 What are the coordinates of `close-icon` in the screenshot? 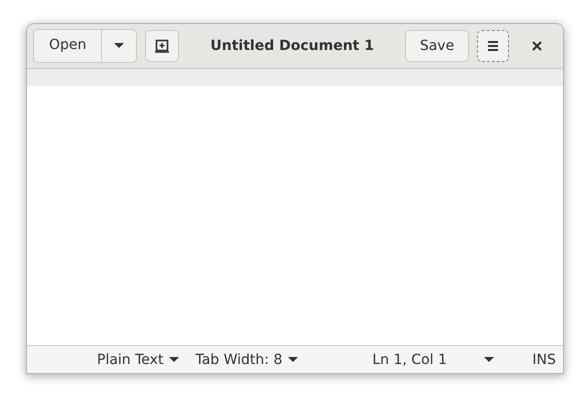 It's located at (537, 46).